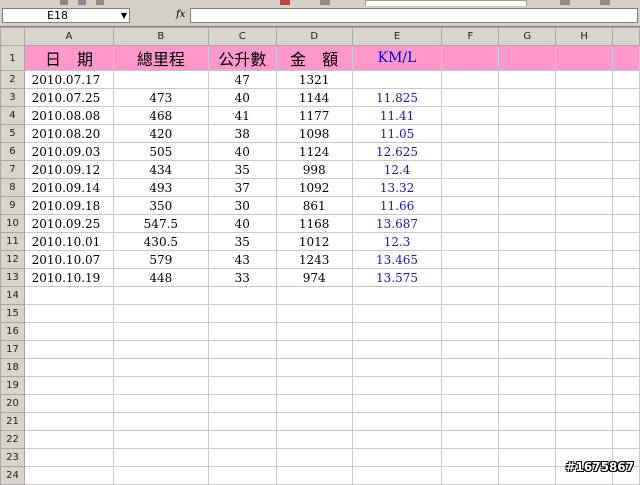  Describe the element at coordinates (470, 58) in the screenshot. I see `header-cell-empty` at that location.